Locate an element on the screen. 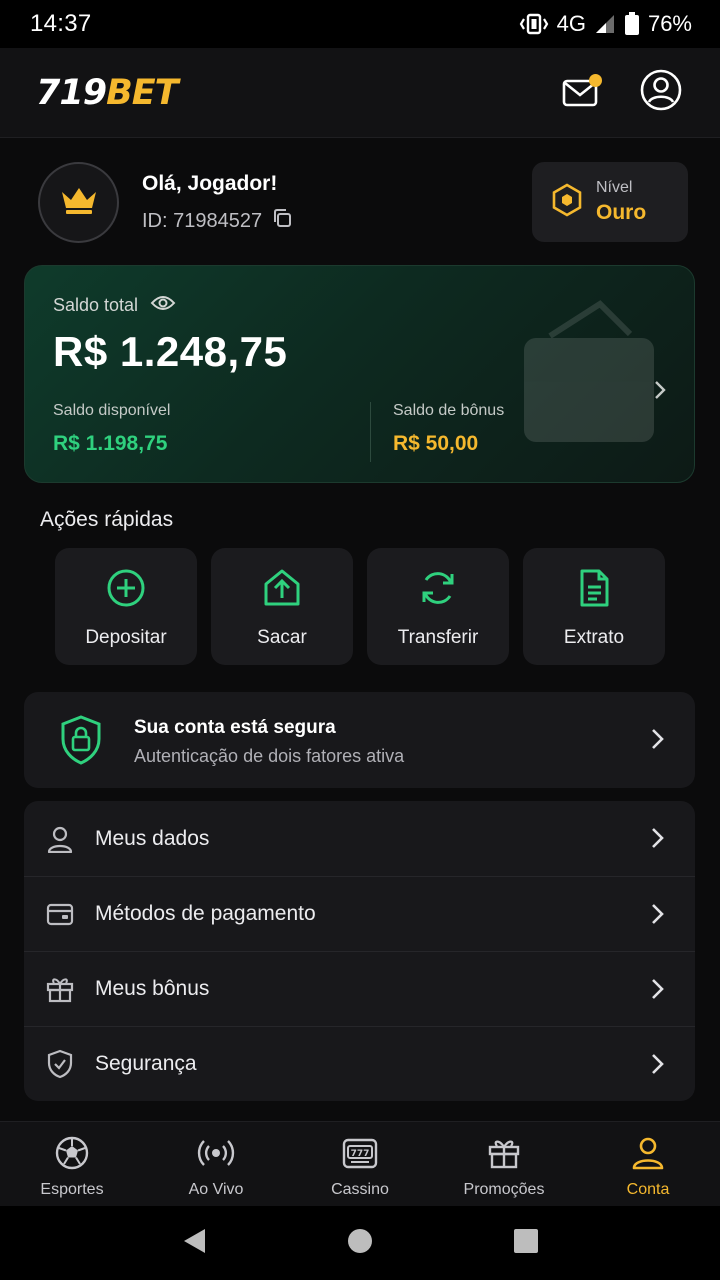  menu-item-label: Meus dados is located at coordinates (152, 838).